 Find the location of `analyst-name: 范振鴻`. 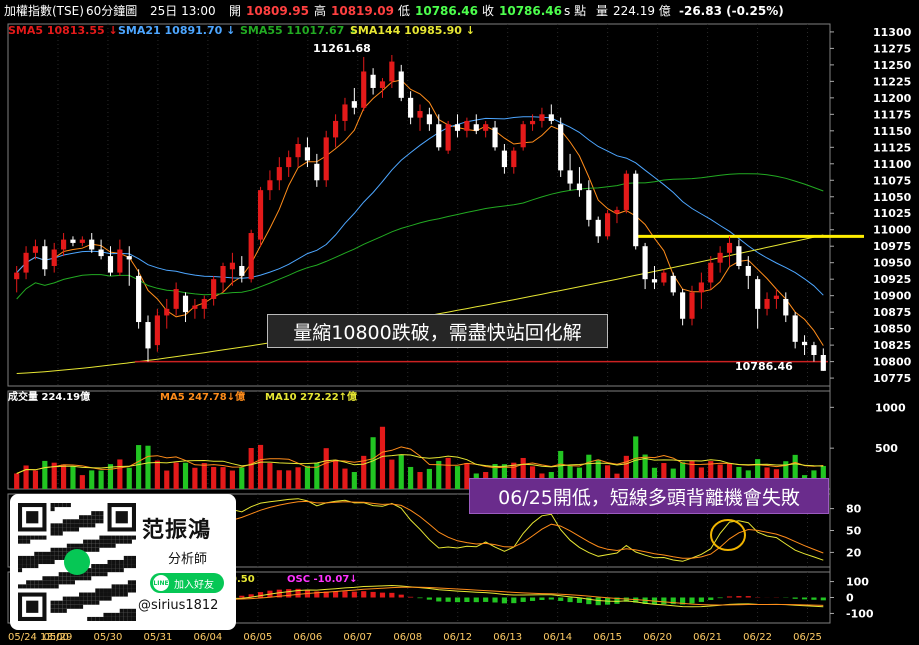

analyst-name: 范振鴻 is located at coordinates (177, 530).